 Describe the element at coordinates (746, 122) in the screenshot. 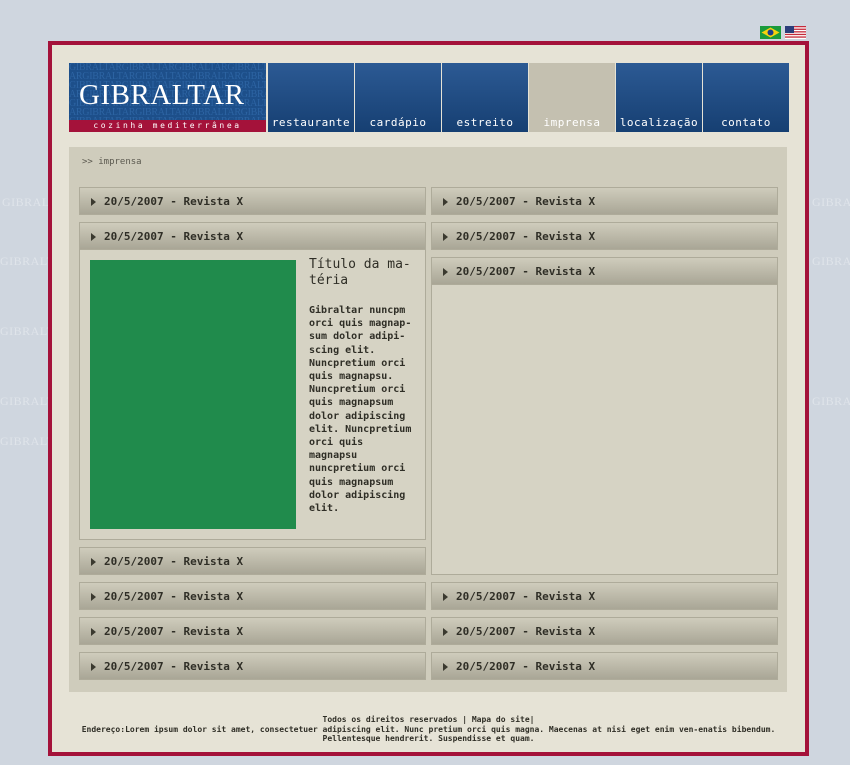

I see `nav-label: contato` at that location.